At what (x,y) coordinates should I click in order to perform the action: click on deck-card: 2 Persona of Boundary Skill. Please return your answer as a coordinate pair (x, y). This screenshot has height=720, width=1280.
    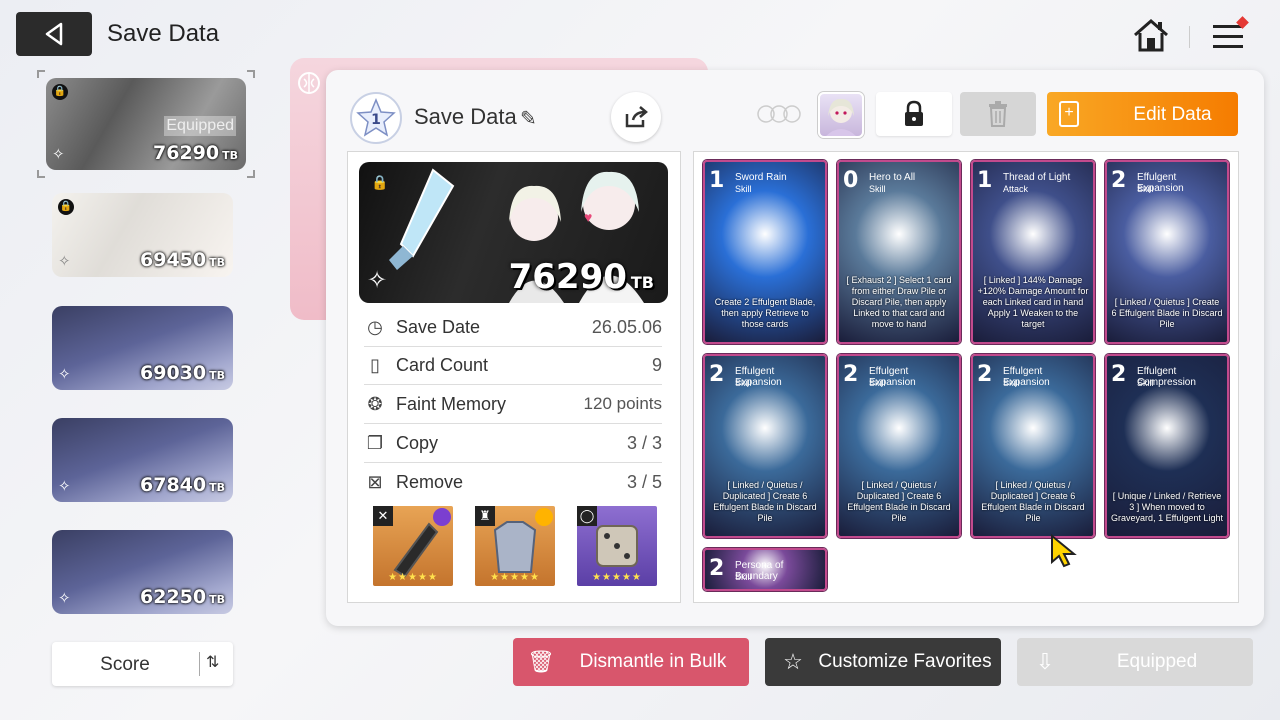
    Looking at the image, I should click on (765, 569).